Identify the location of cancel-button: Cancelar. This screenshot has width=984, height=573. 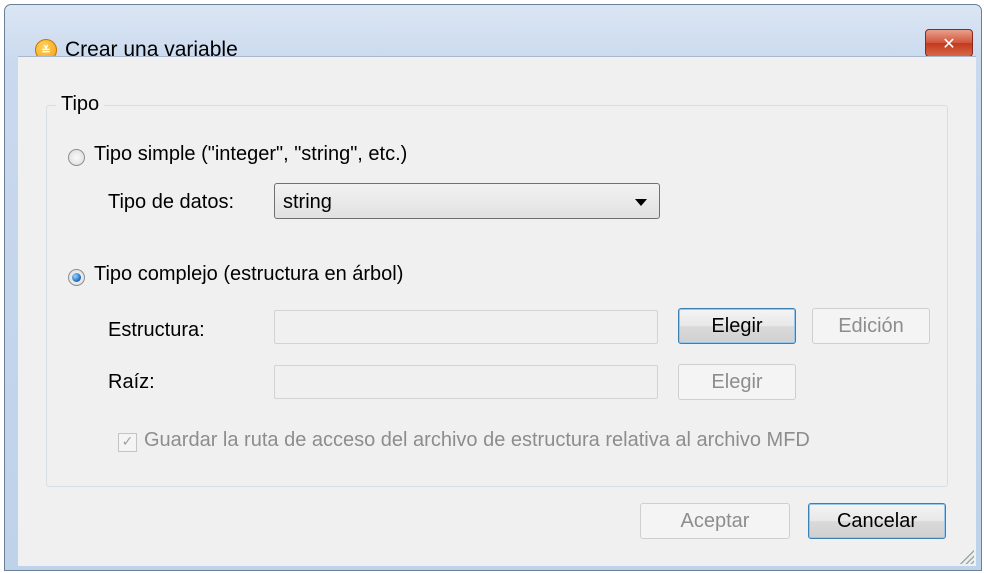
(877, 521).